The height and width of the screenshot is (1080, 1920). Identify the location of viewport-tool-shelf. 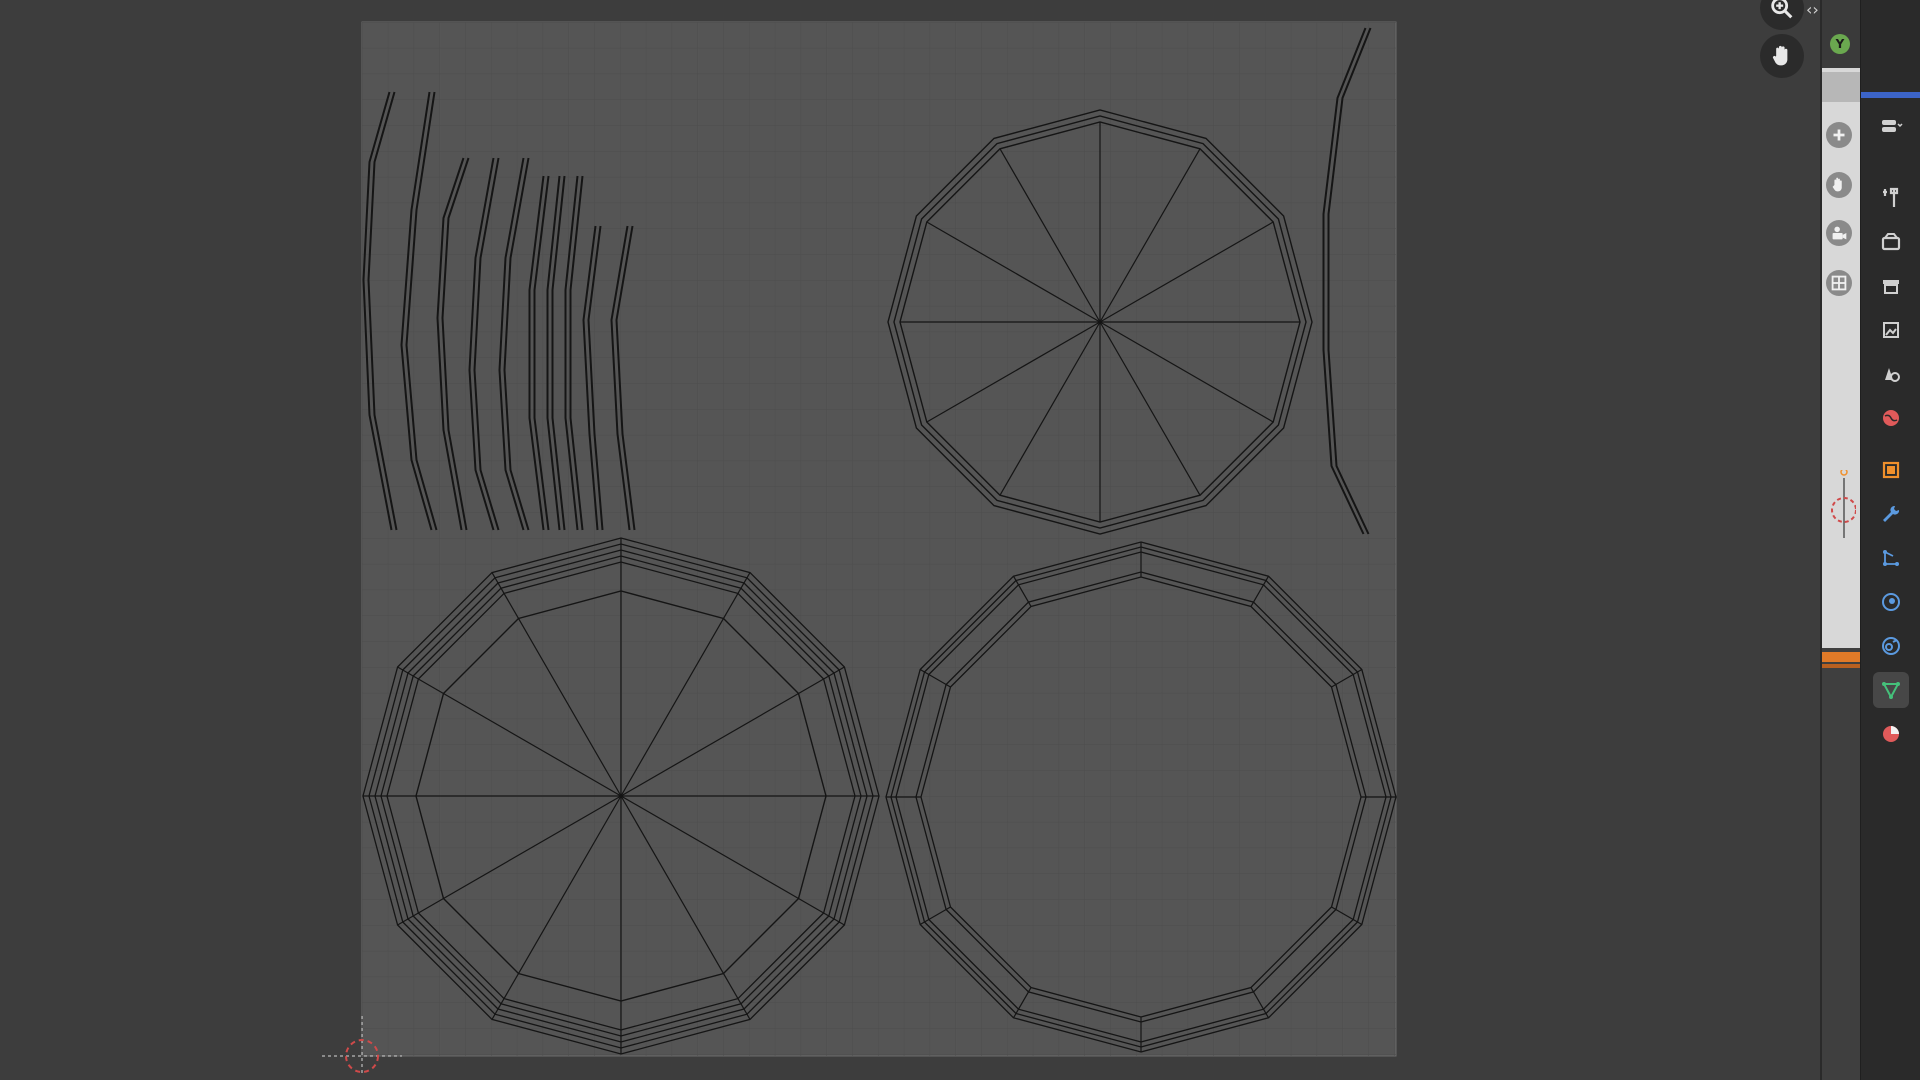
(1842, 358).